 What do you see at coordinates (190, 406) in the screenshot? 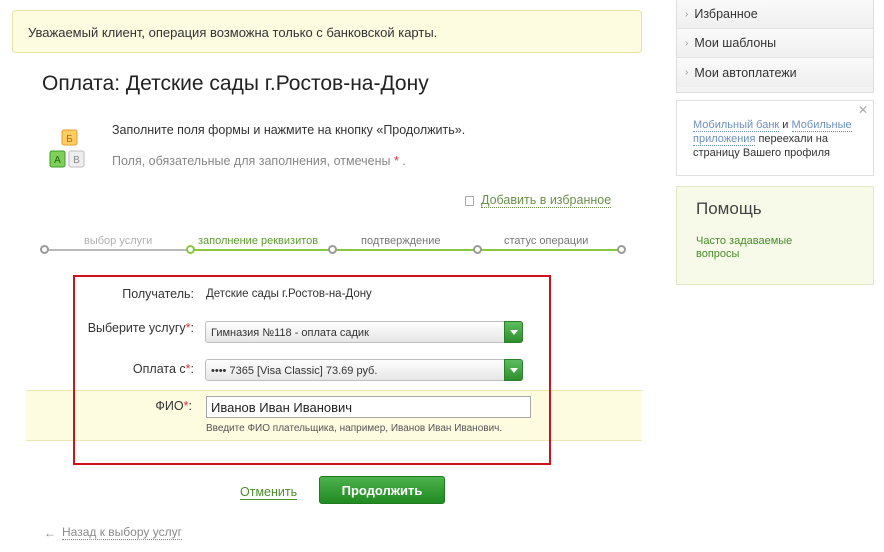
I see `fio-label-colon: :` at bounding box center [190, 406].